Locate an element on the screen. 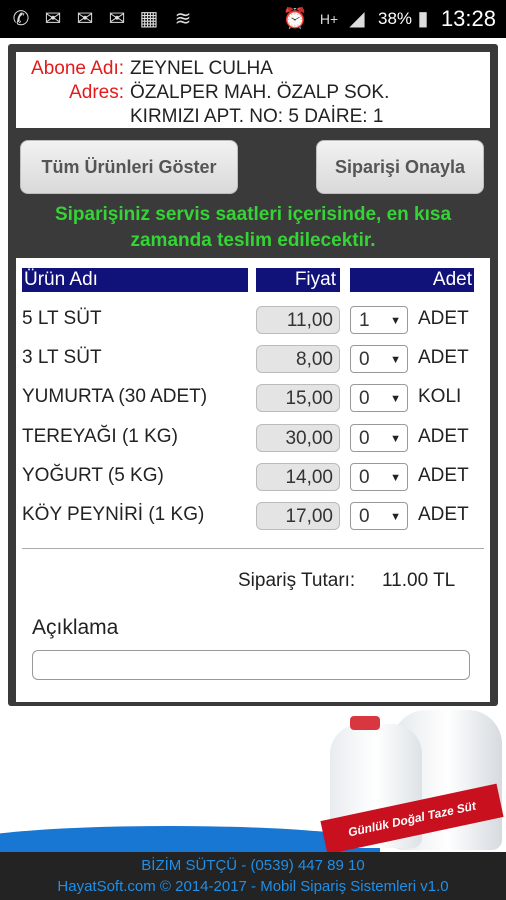 The image size is (506, 900). signal-icon: ◢ is located at coordinates (357, 19).